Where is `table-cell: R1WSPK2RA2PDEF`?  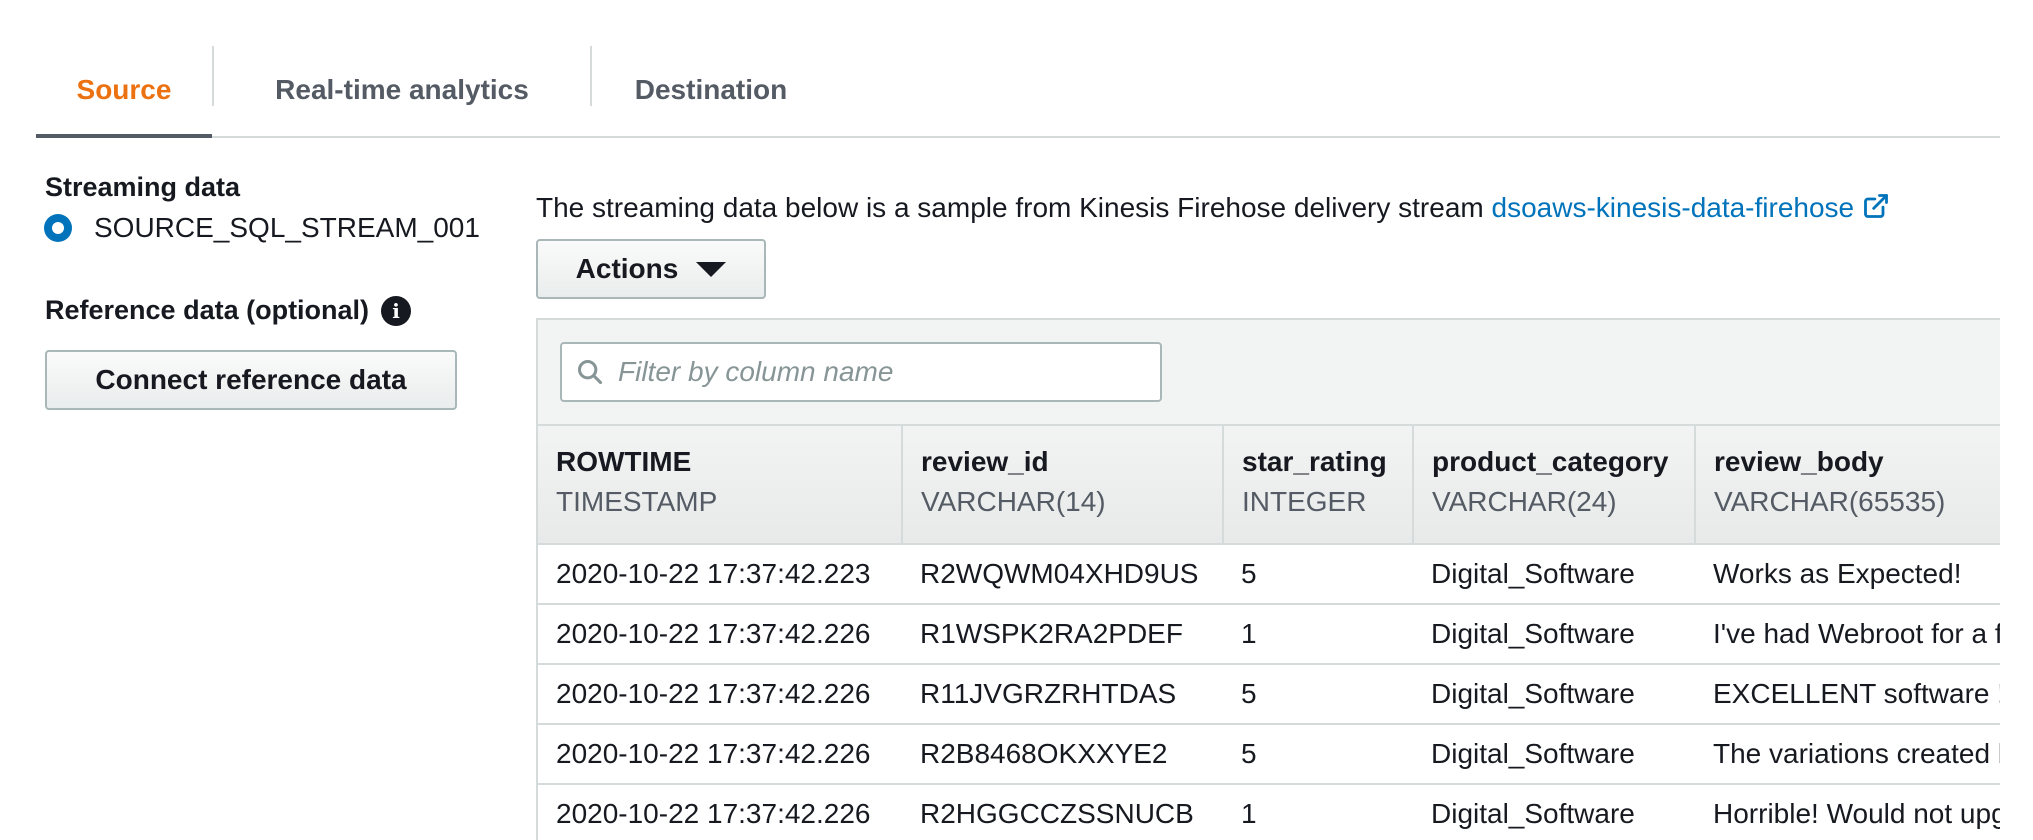 table-cell: R1WSPK2RA2PDEF is located at coordinates (1062, 634).